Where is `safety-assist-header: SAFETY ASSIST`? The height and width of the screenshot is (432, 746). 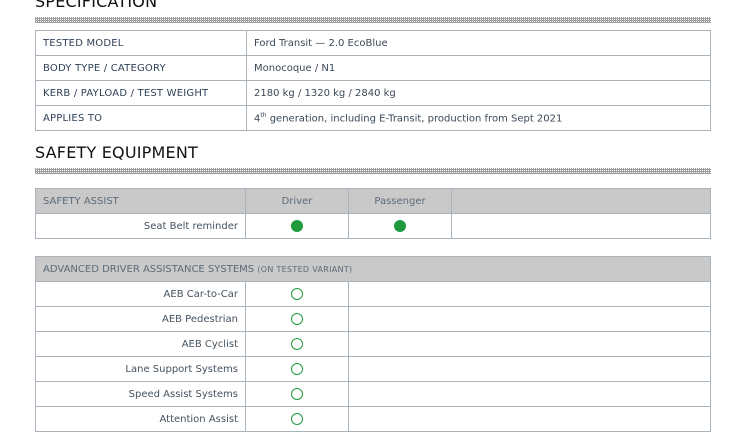 safety-assist-header: SAFETY ASSIST is located at coordinates (140, 201).